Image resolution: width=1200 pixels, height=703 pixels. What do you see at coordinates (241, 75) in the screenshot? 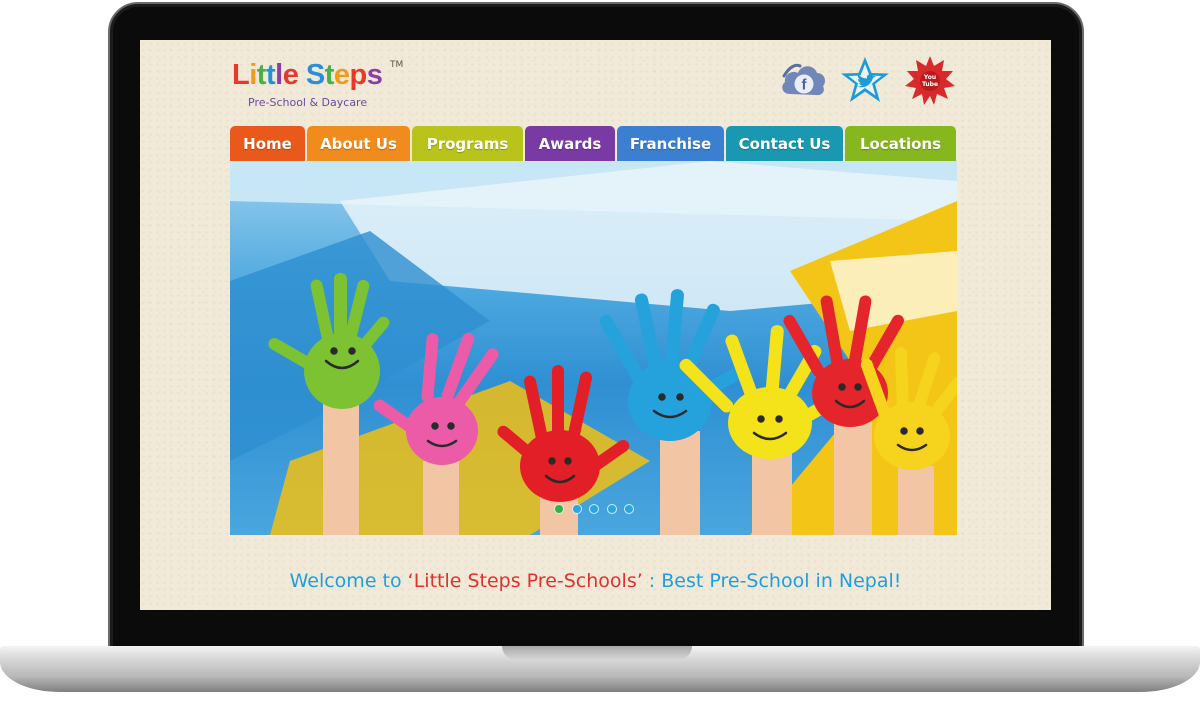
I see `logo-letter: L` at bounding box center [241, 75].